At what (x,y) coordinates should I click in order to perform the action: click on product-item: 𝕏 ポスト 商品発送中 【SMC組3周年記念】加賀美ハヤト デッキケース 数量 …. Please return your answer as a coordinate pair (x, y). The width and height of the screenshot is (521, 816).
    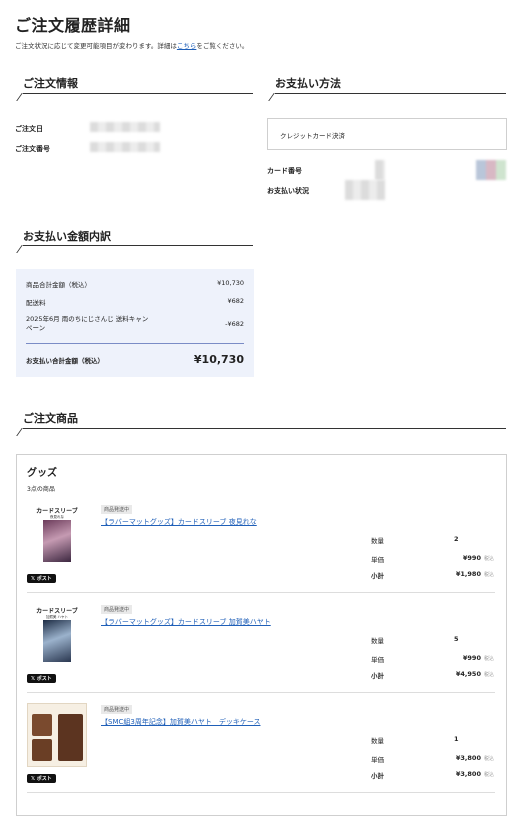
    Looking at the image, I should click on (260, 745).